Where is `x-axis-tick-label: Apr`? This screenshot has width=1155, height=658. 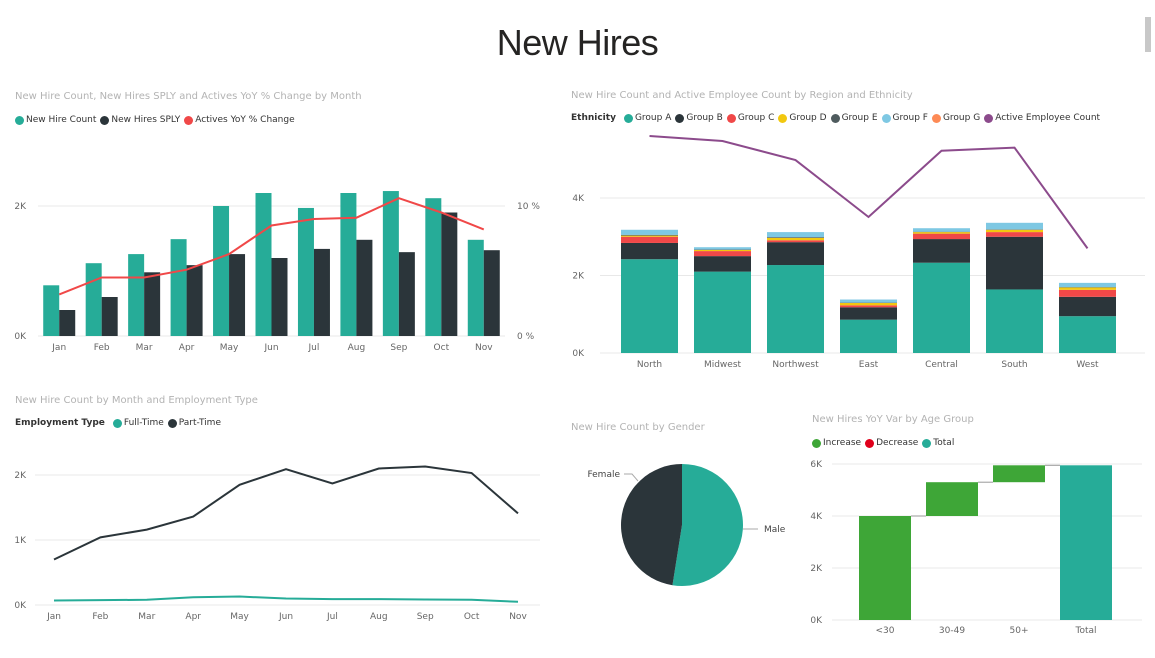
x-axis-tick-label: Apr is located at coordinates (193, 617).